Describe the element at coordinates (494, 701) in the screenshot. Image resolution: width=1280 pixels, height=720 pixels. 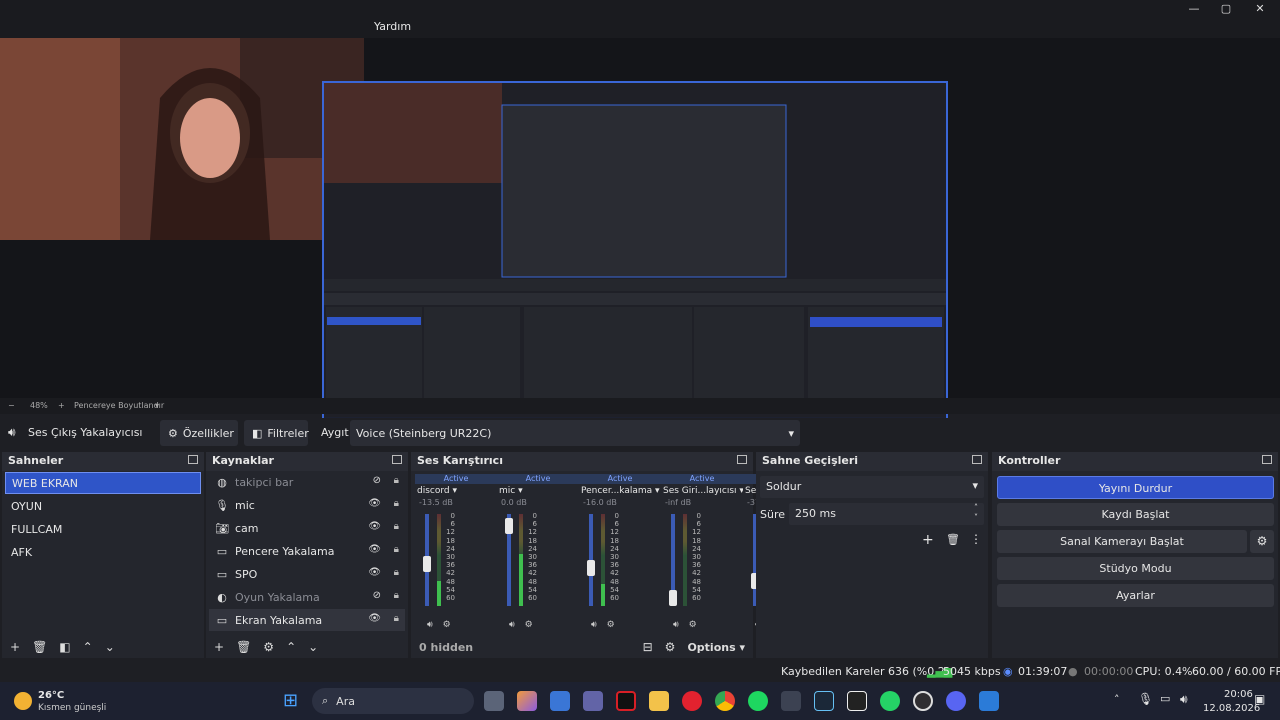
I see `task-view-icon` at that location.